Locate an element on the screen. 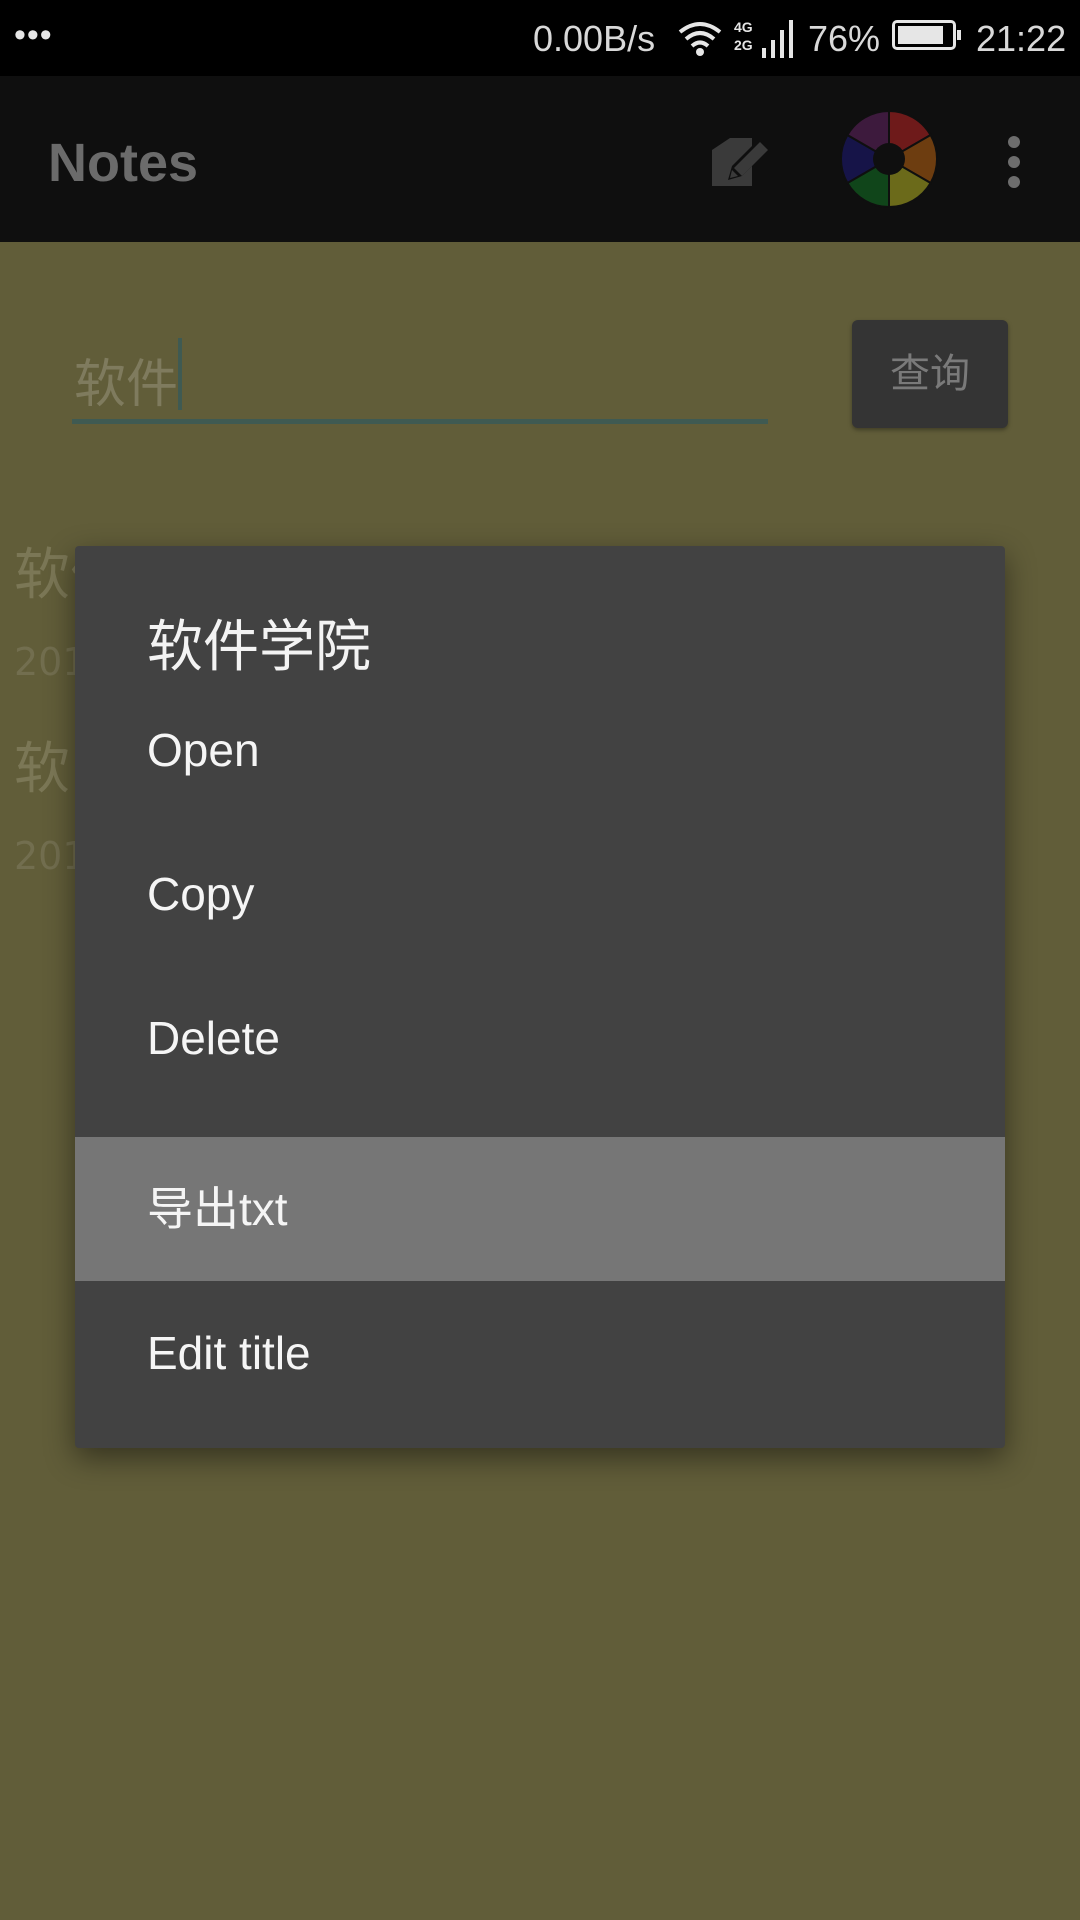 This screenshot has width=1080, height=1920. menu-item-copy: Copy is located at coordinates (540, 894).